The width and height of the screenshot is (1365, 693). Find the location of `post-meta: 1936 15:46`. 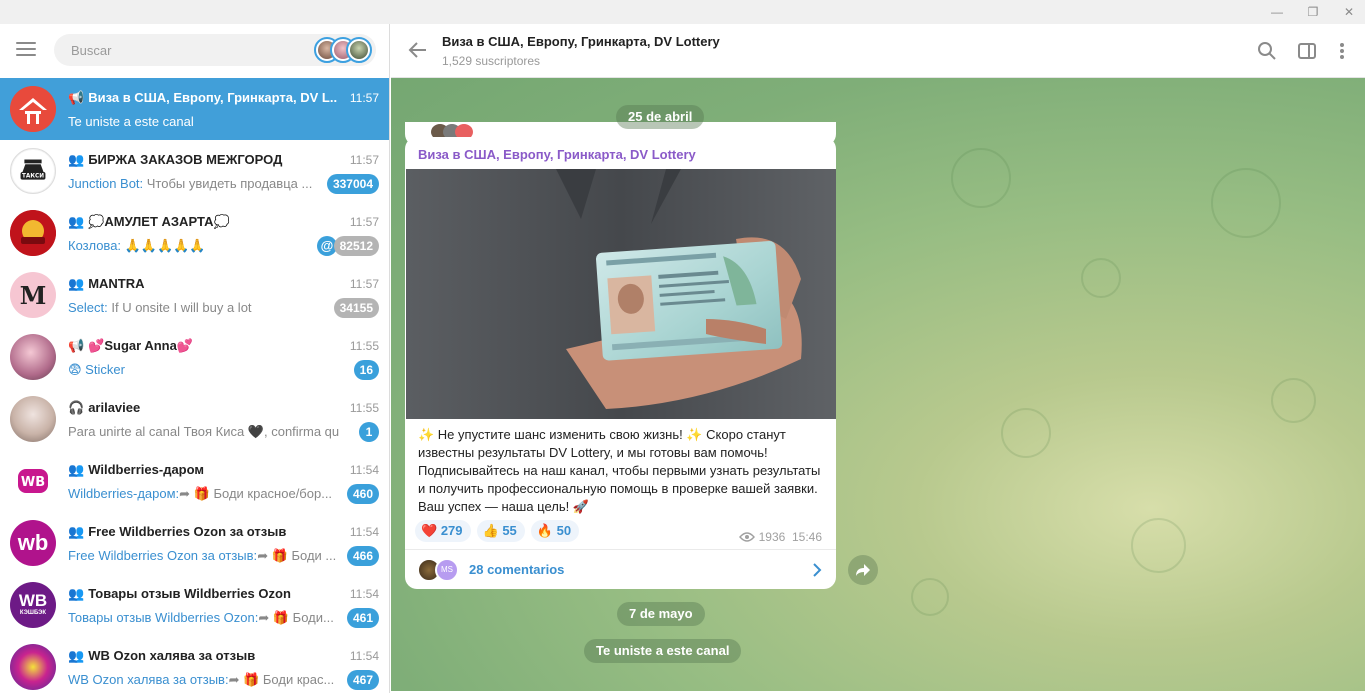

post-meta: 1936 15:46 is located at coordinates (780, 537).